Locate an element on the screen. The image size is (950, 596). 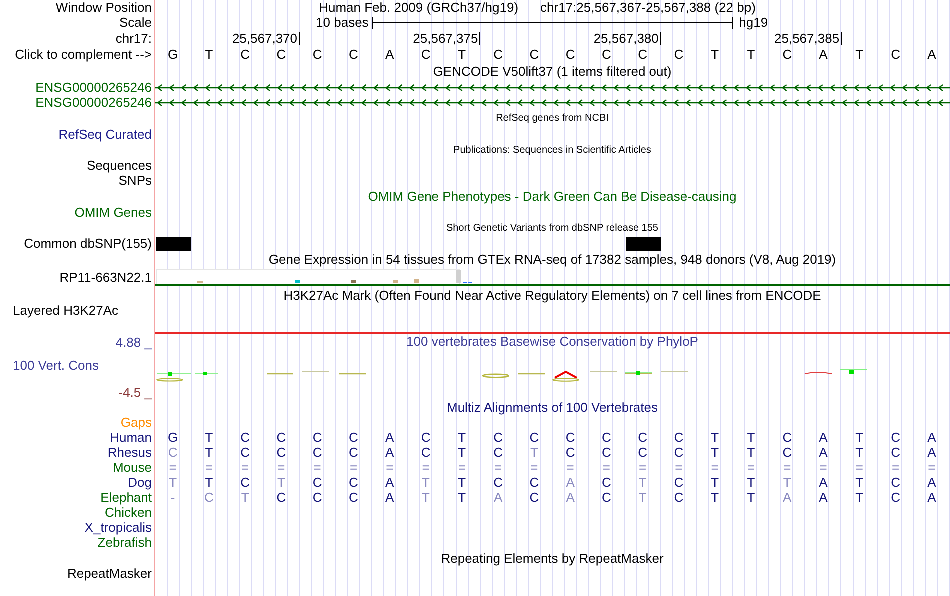
track-label: Sequences is located at coordinates (119, 165).